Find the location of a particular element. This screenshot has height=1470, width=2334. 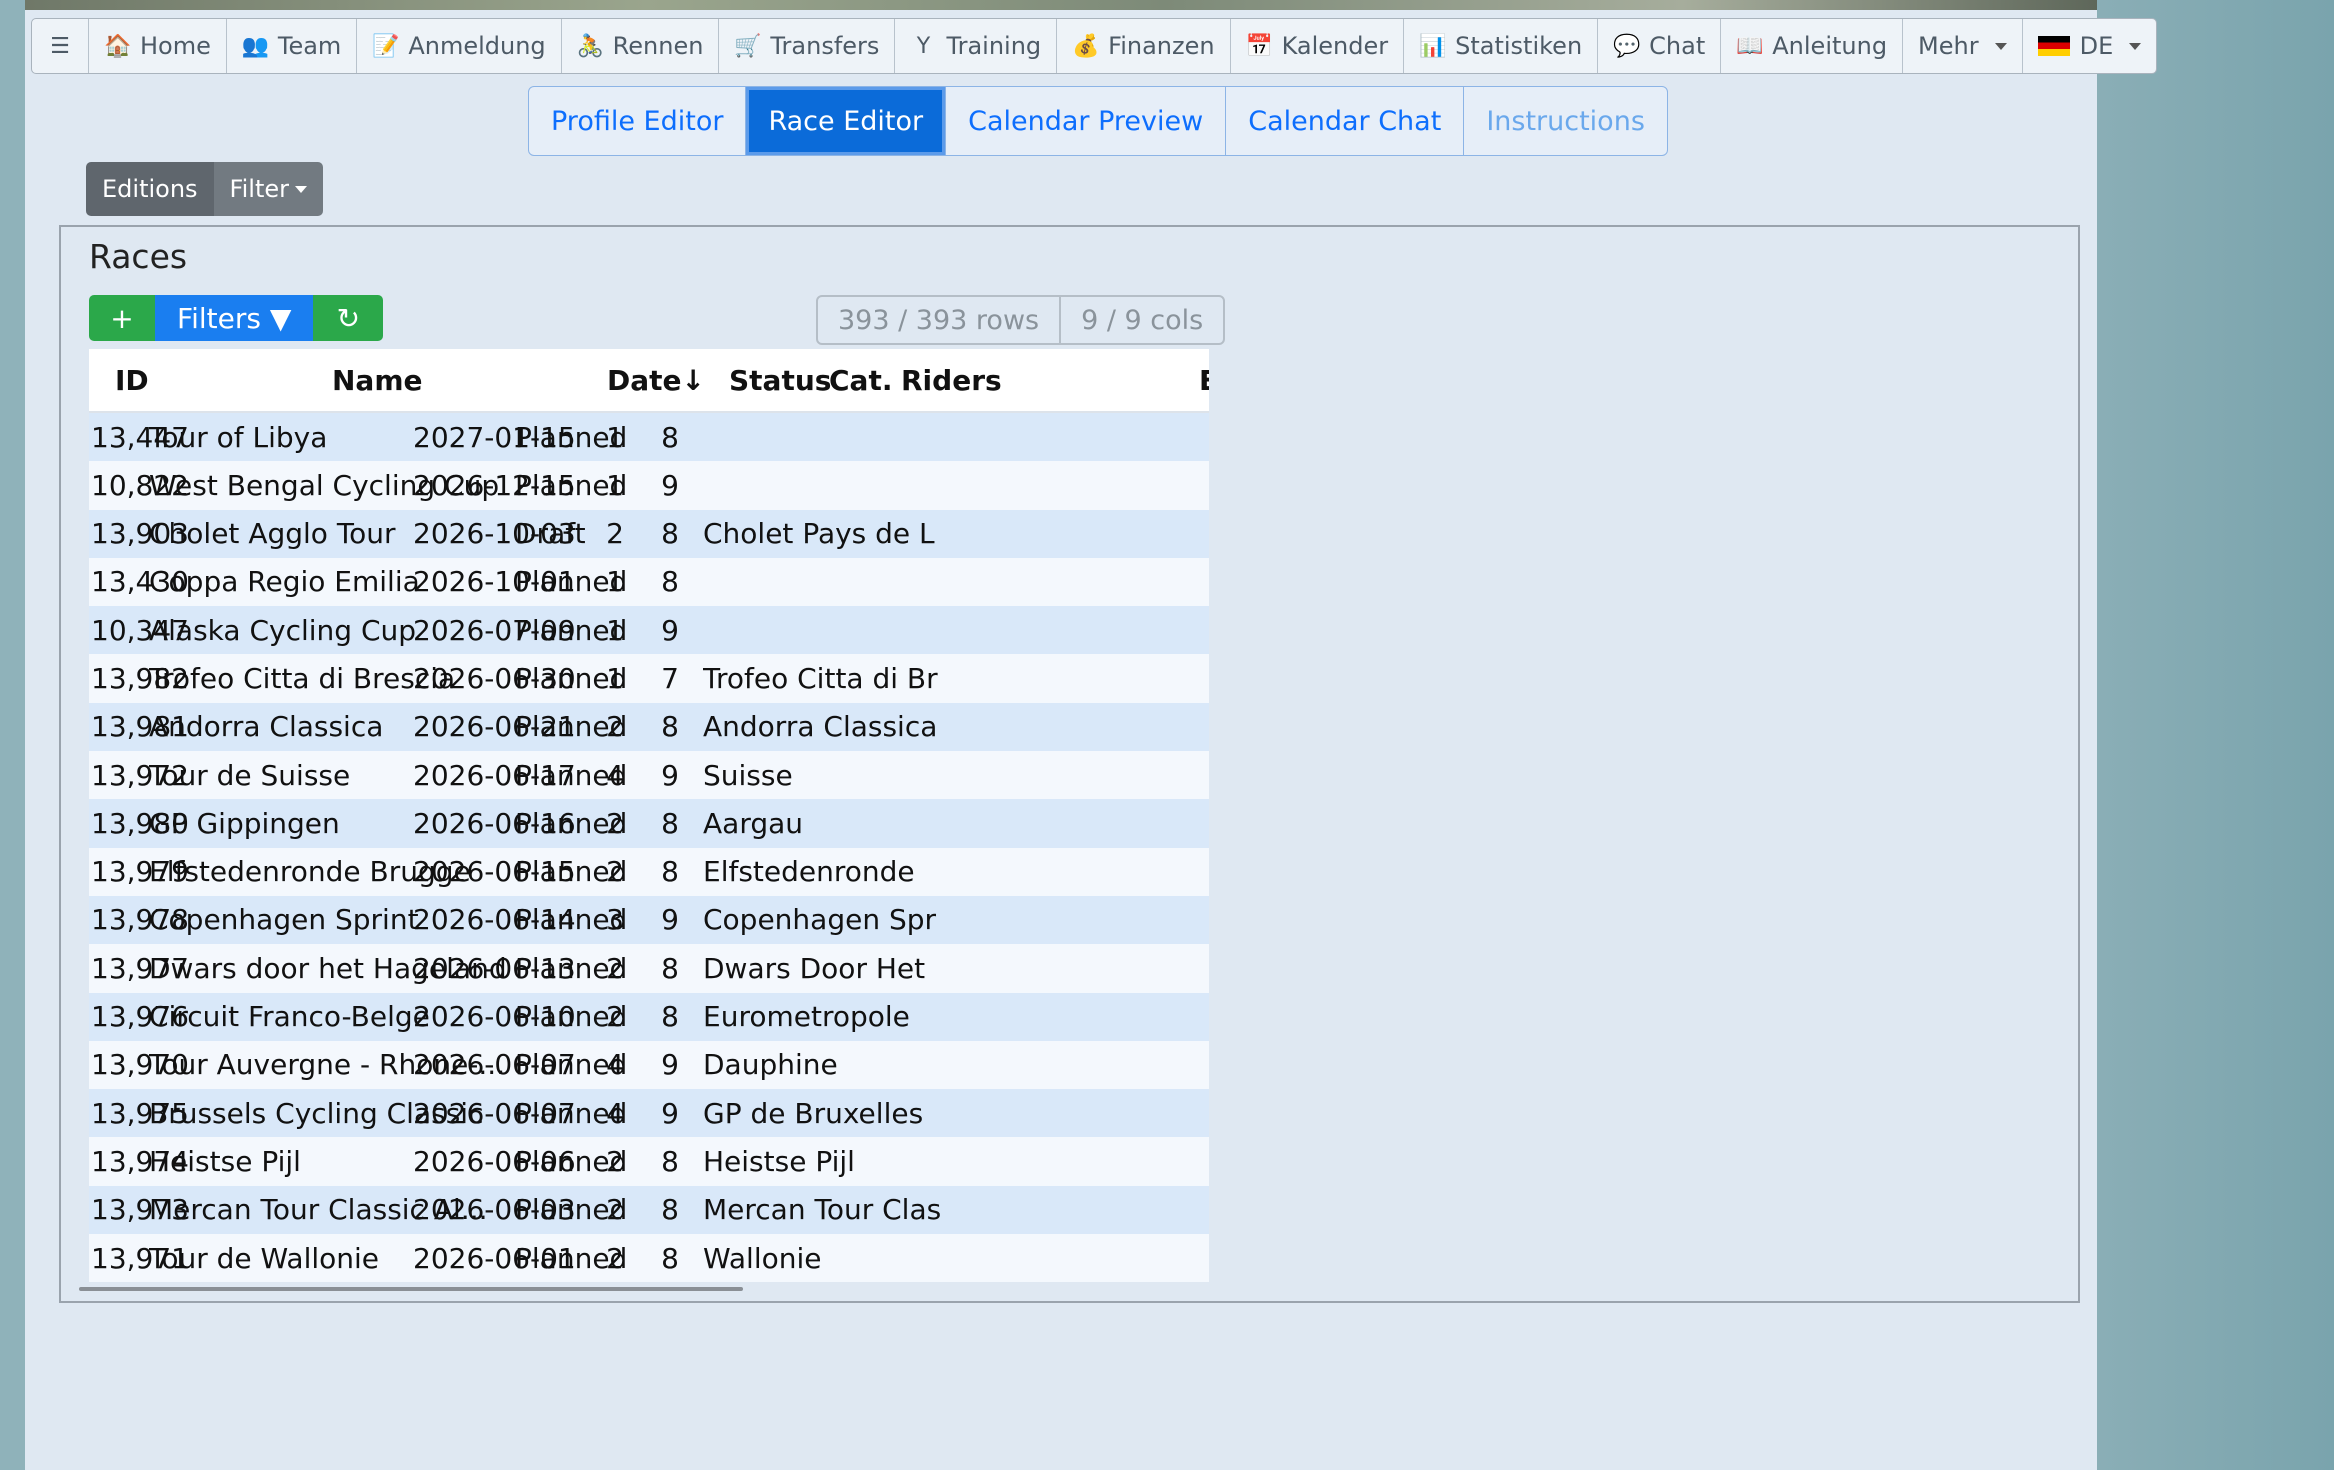

nav-more-dropdown: Mehr is located at coordinates (1963, 46).